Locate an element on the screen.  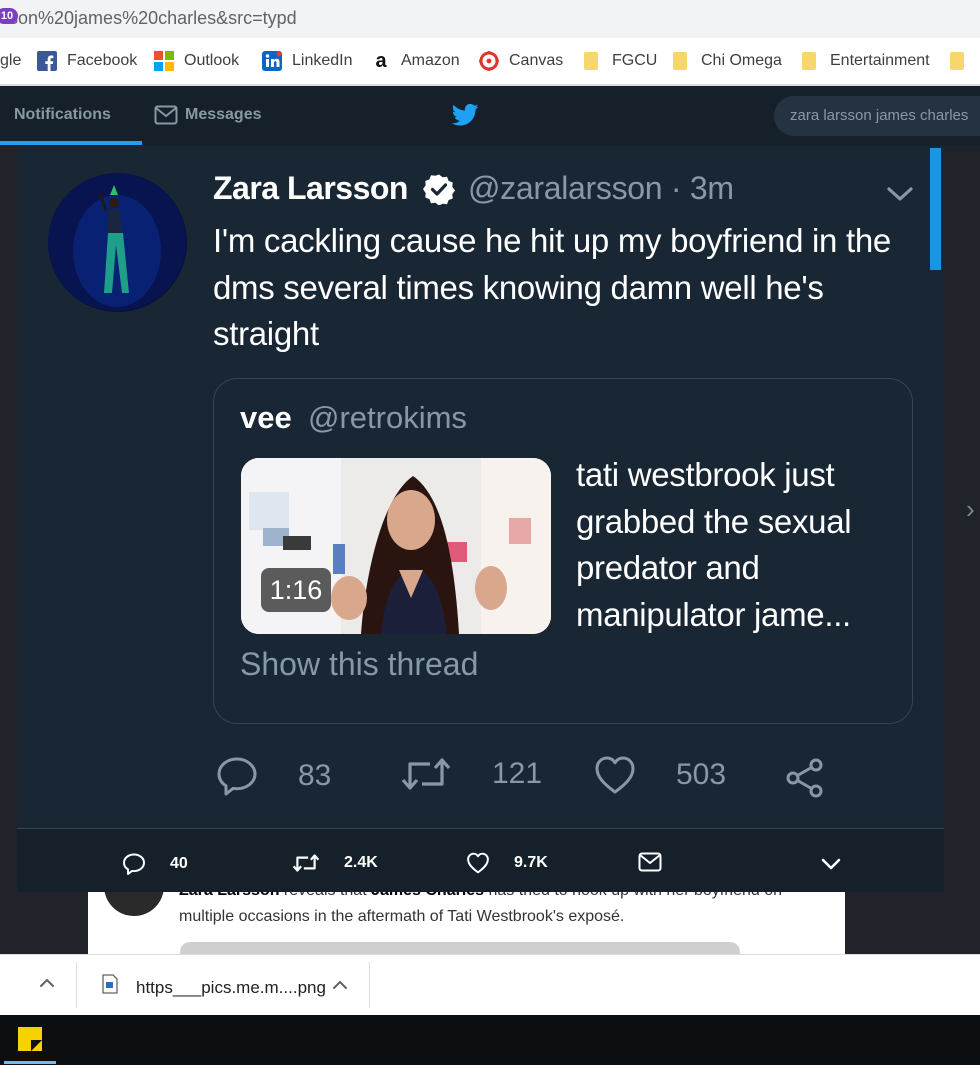
bookmark-folder-overflow is located at coordinates (964, 61).